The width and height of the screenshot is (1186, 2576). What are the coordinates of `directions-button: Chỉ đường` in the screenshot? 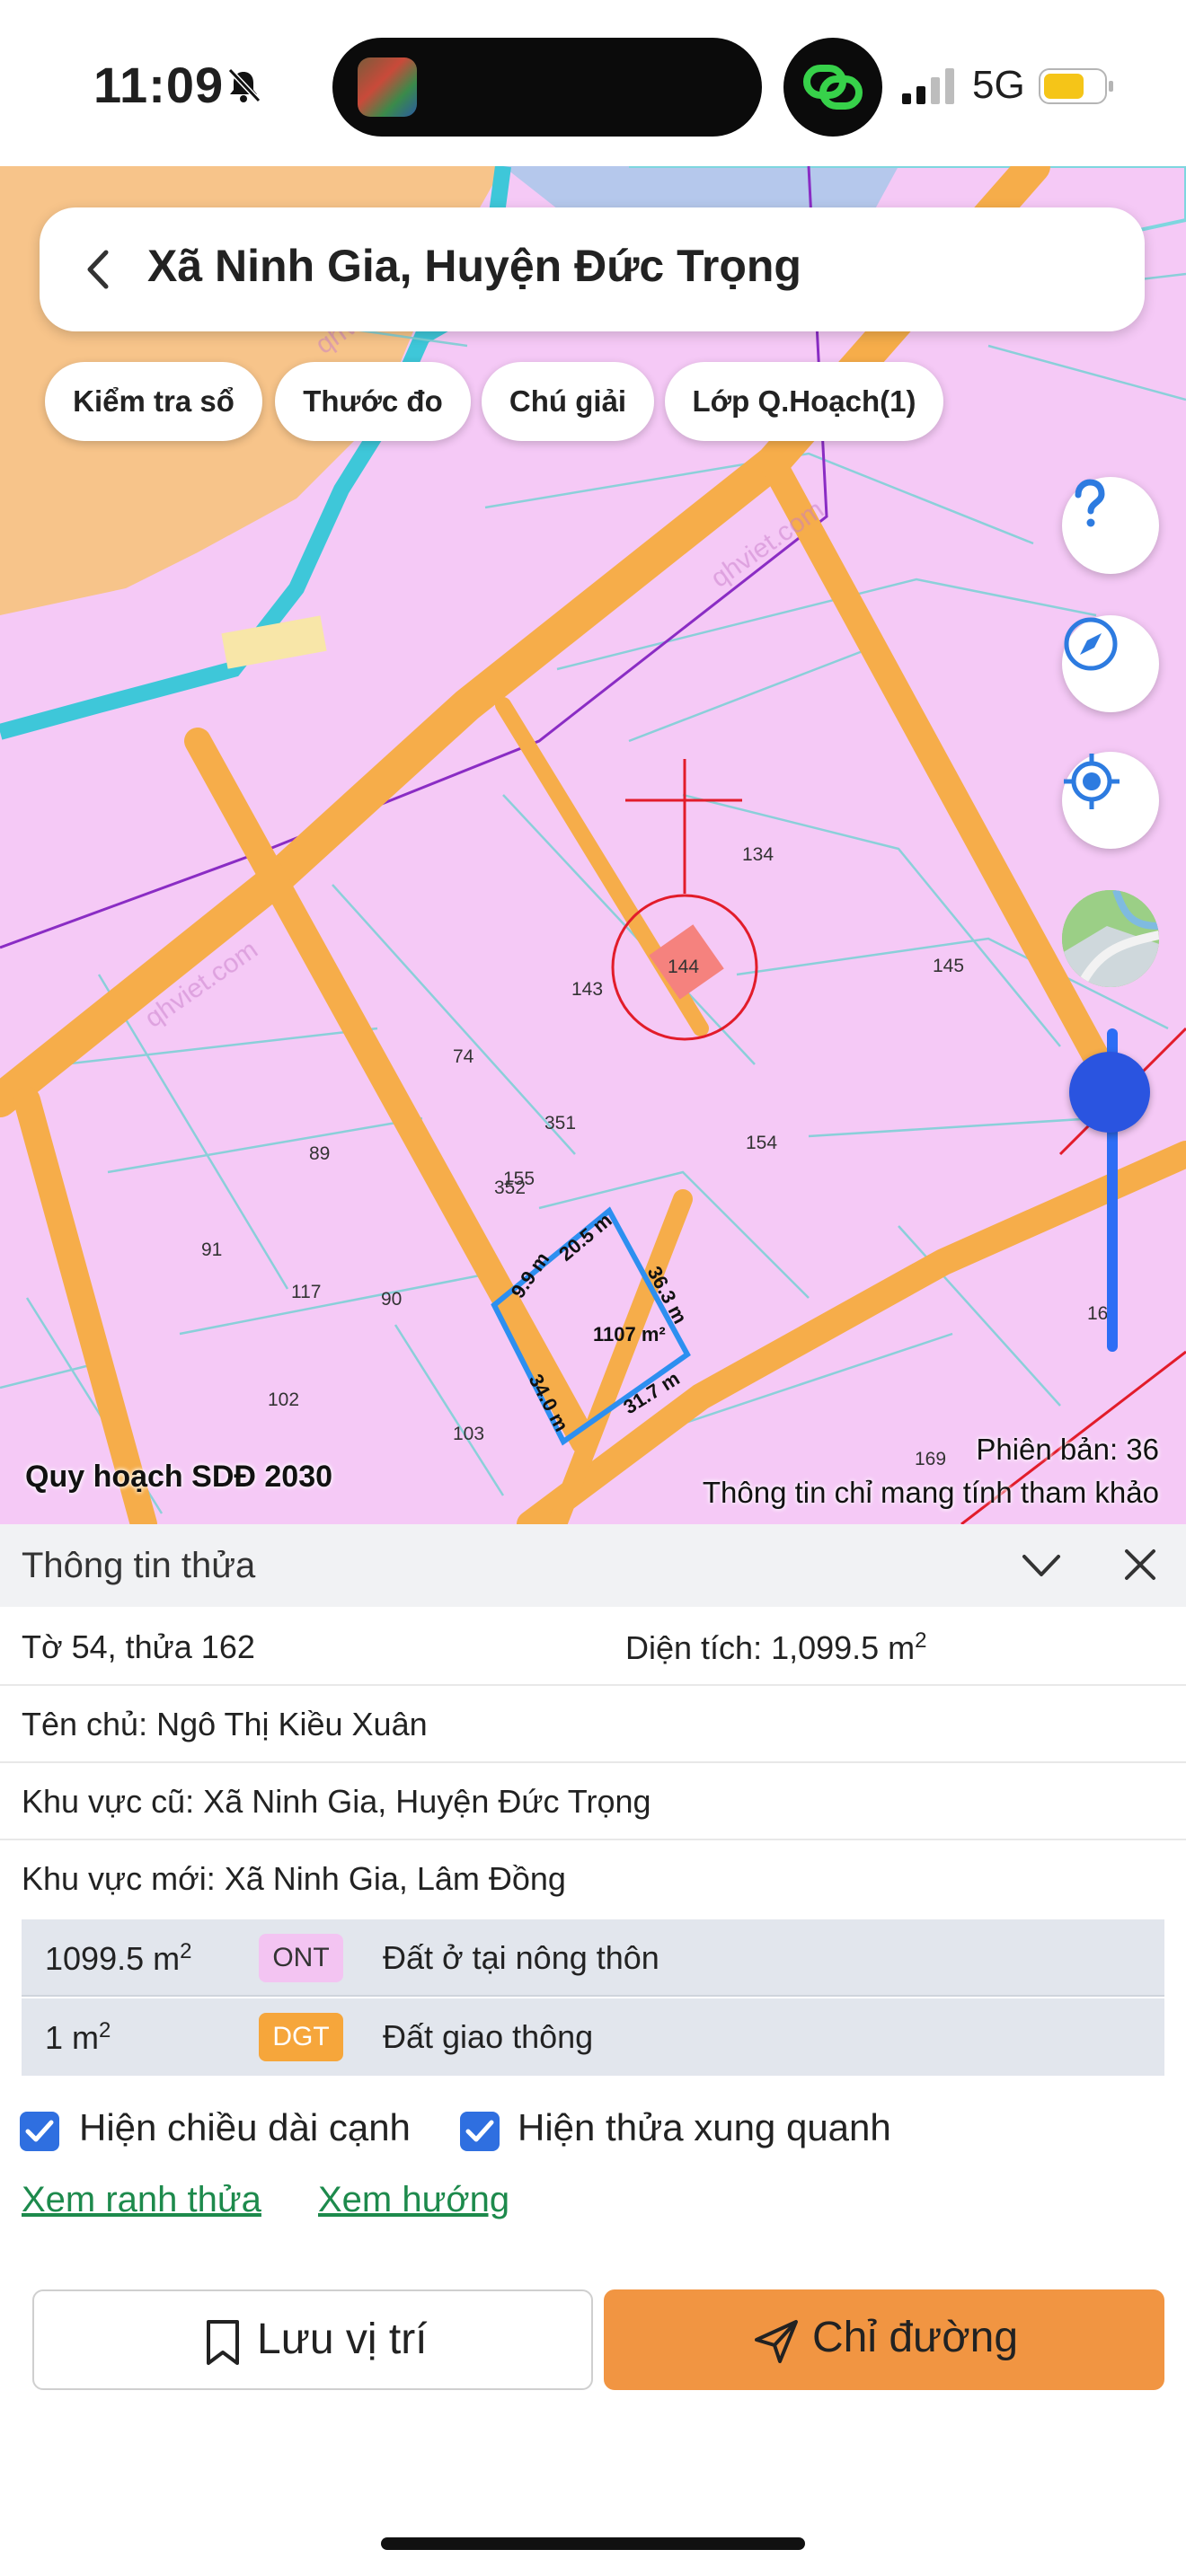 It's located at (884, 2339).